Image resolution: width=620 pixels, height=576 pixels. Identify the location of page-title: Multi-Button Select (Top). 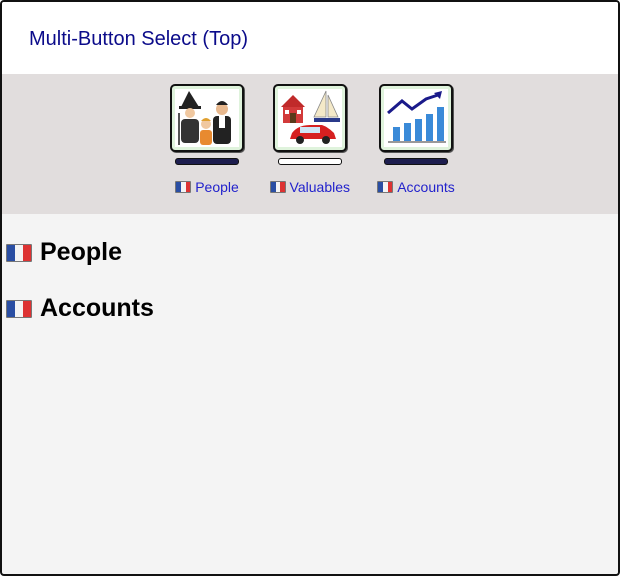
(138, 39).